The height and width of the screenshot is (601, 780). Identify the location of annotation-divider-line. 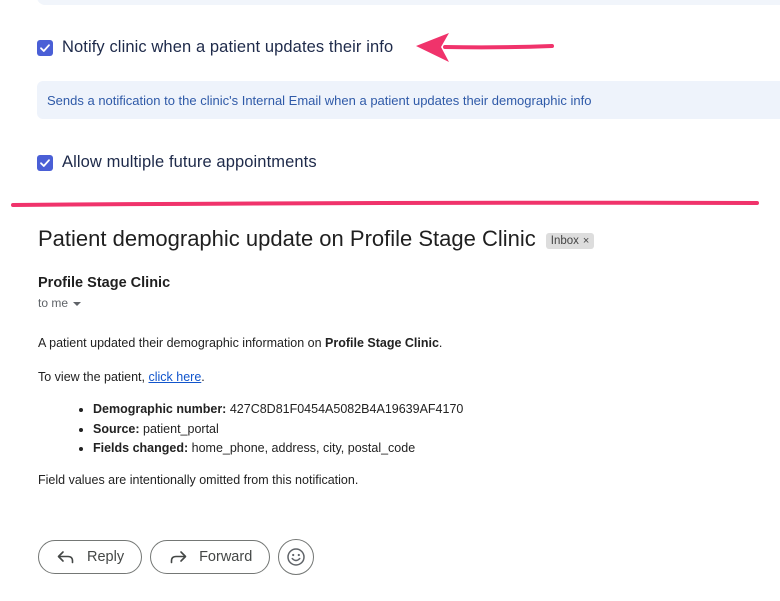
(385, 203).